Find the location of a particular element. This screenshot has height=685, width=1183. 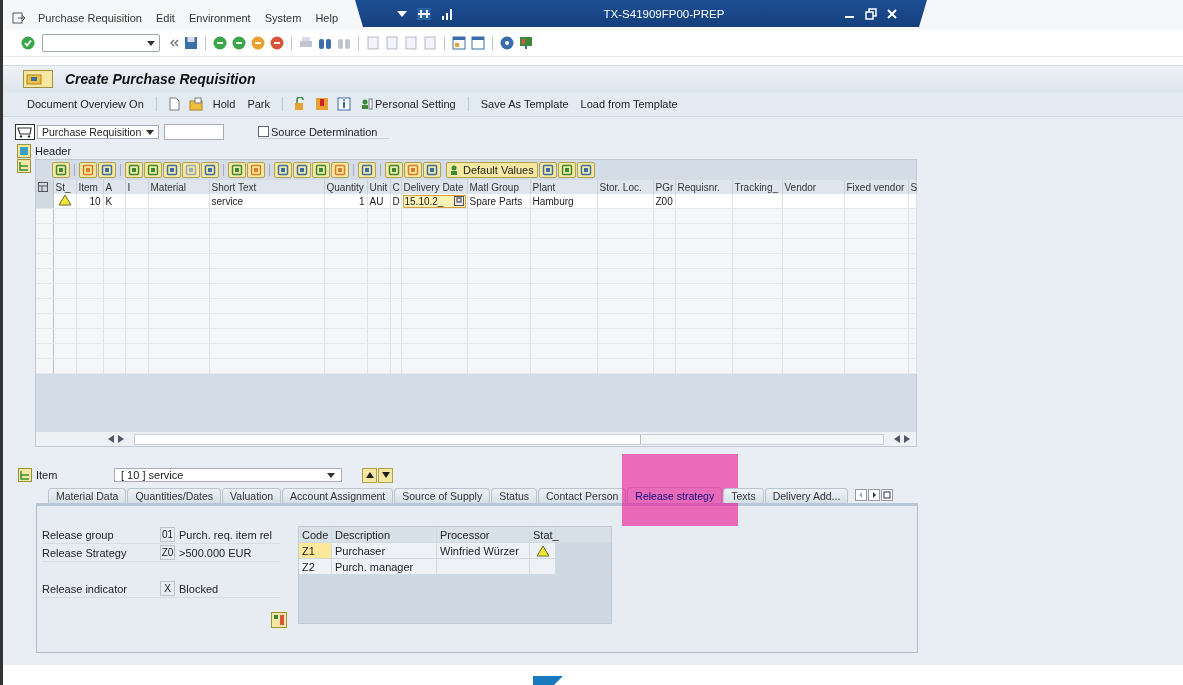

table-cell: Hamburg is located at coordinates (553, 201).